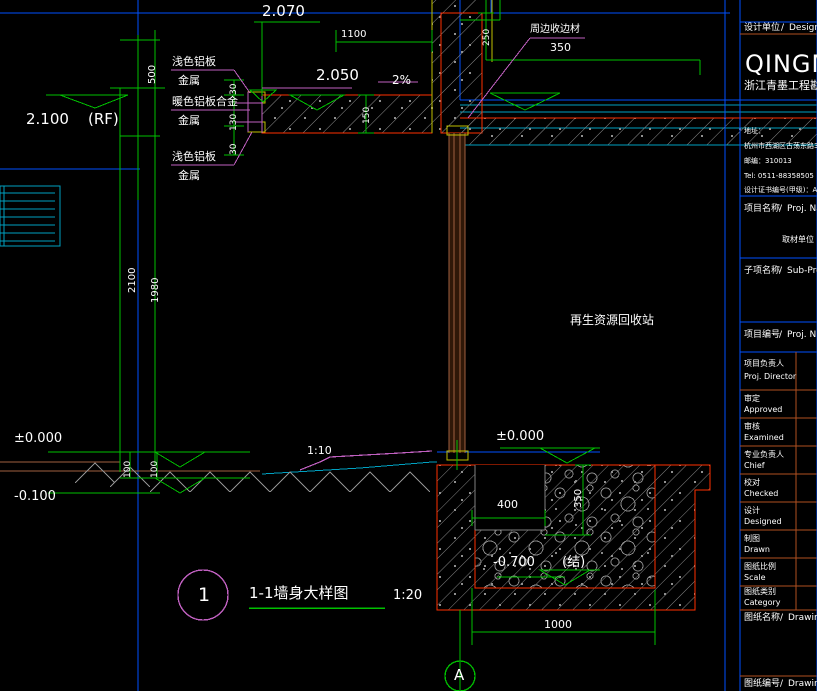 Image resolution: width=817 pixels, height=691 pixels. I want to click on titleblock-field-proj-name-cn: 项目名称, so click(762, 209).